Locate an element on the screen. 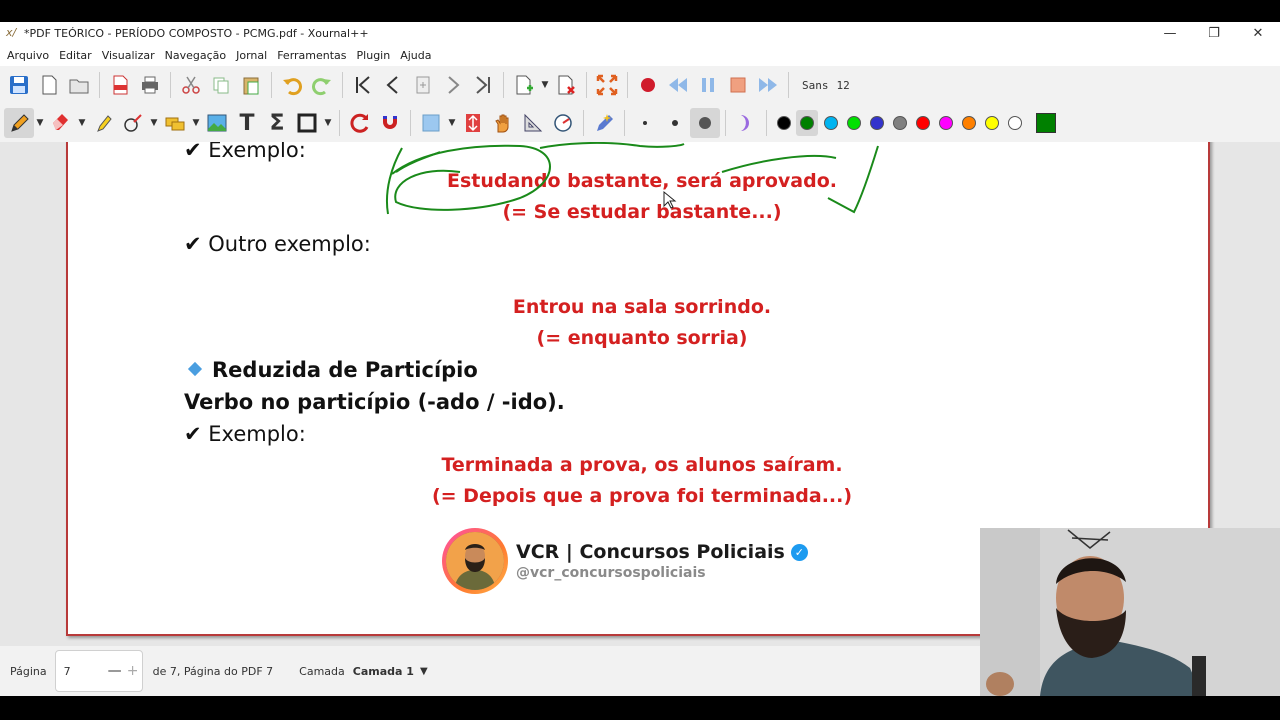 Image resolution: width=1280 pixels, height=720 pixels. main-toolbar: ▼ Sans 12 is located at coordinates (640, 85).